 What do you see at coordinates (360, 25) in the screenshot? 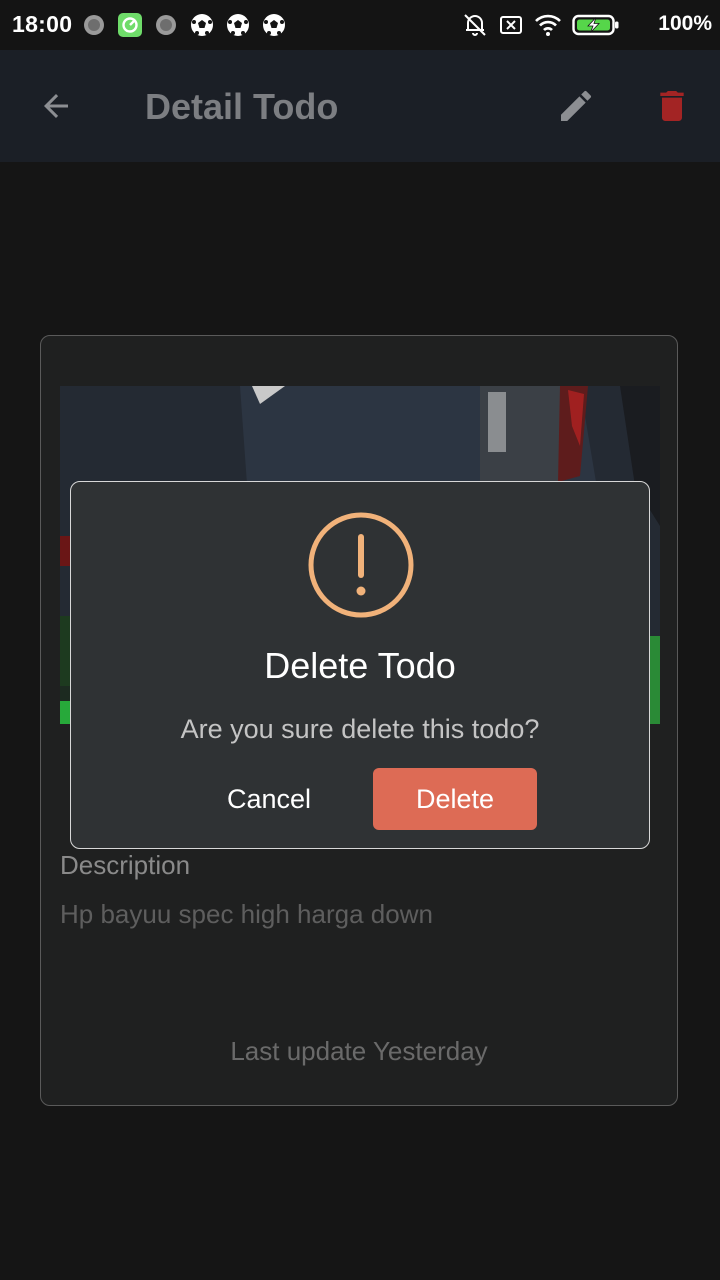
I see `status-bar: 18:00 100%` at bounding box center [360, 25].